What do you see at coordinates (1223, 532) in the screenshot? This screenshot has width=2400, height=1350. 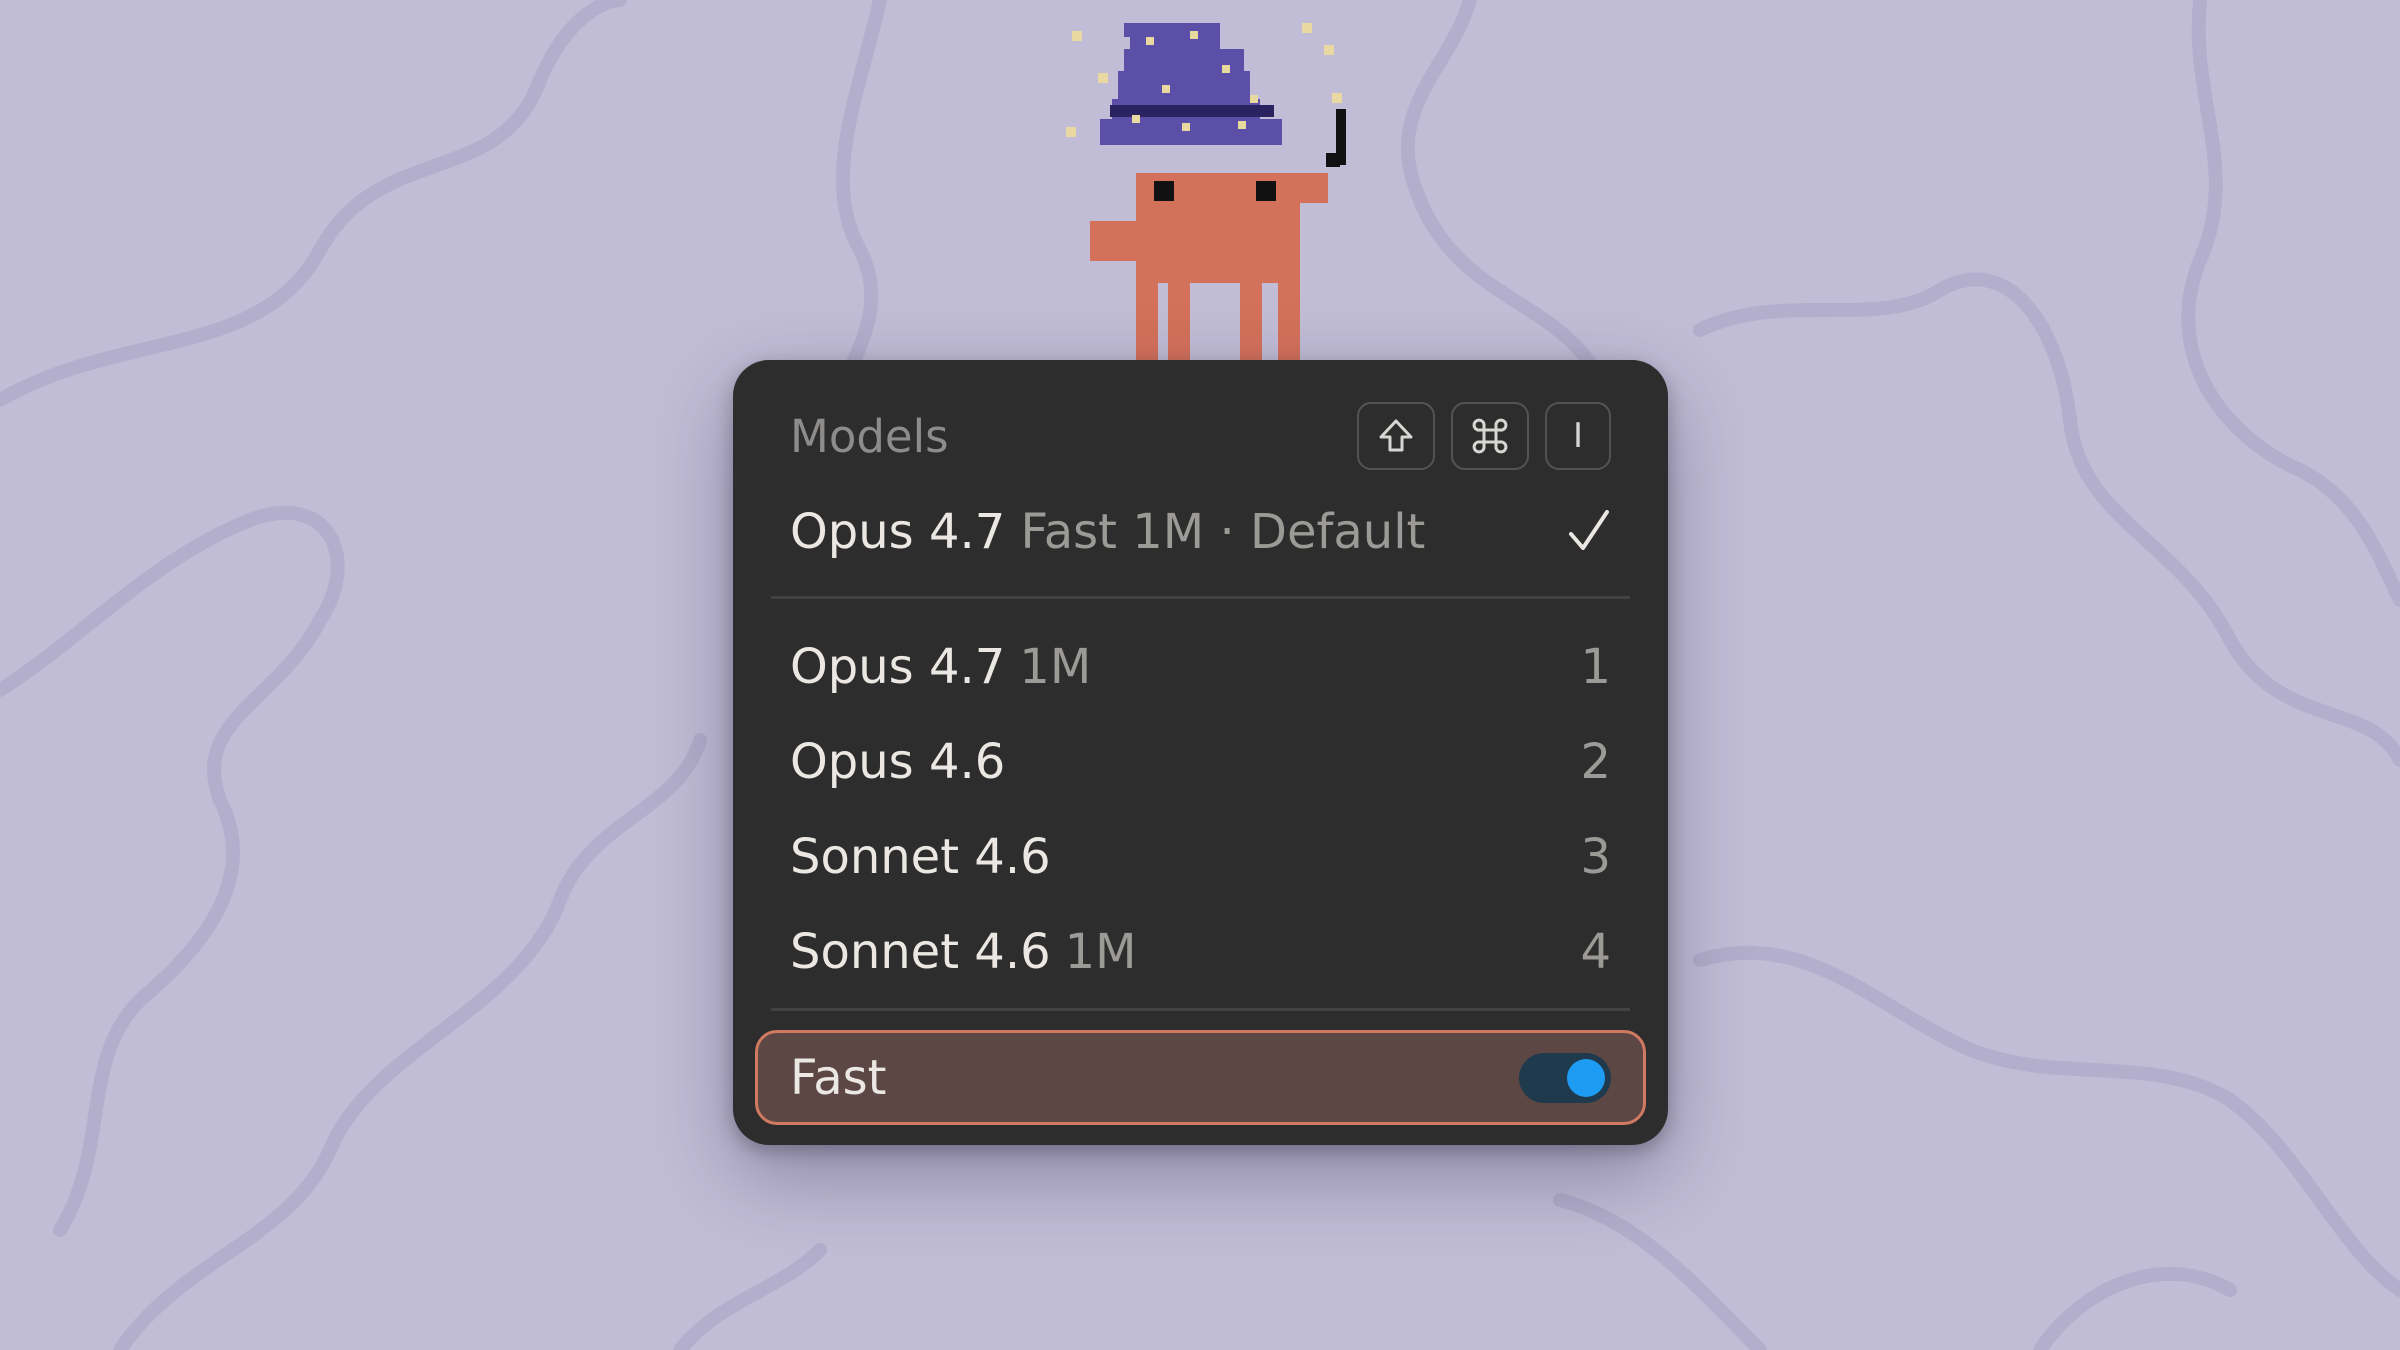 I see `selected-model-detail: Fast 1M · Default` at bounding box center [1223, 532].